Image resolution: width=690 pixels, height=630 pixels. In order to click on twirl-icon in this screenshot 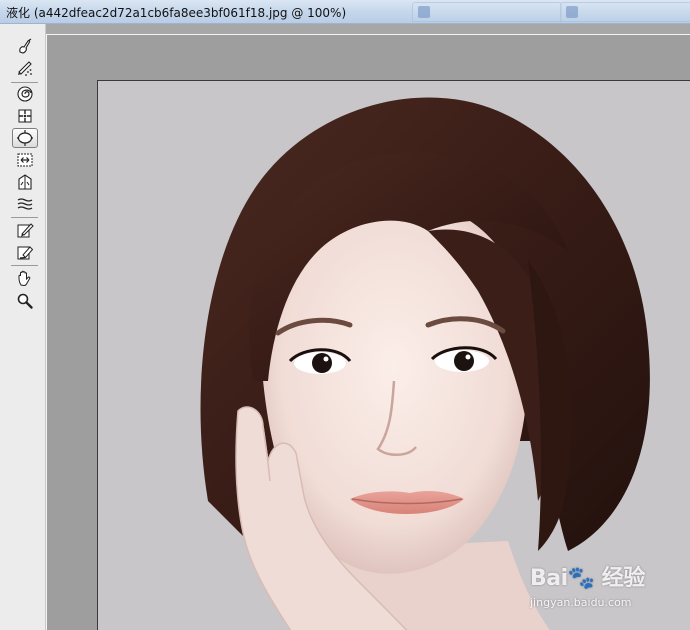, I will do `click(25, 94)`.